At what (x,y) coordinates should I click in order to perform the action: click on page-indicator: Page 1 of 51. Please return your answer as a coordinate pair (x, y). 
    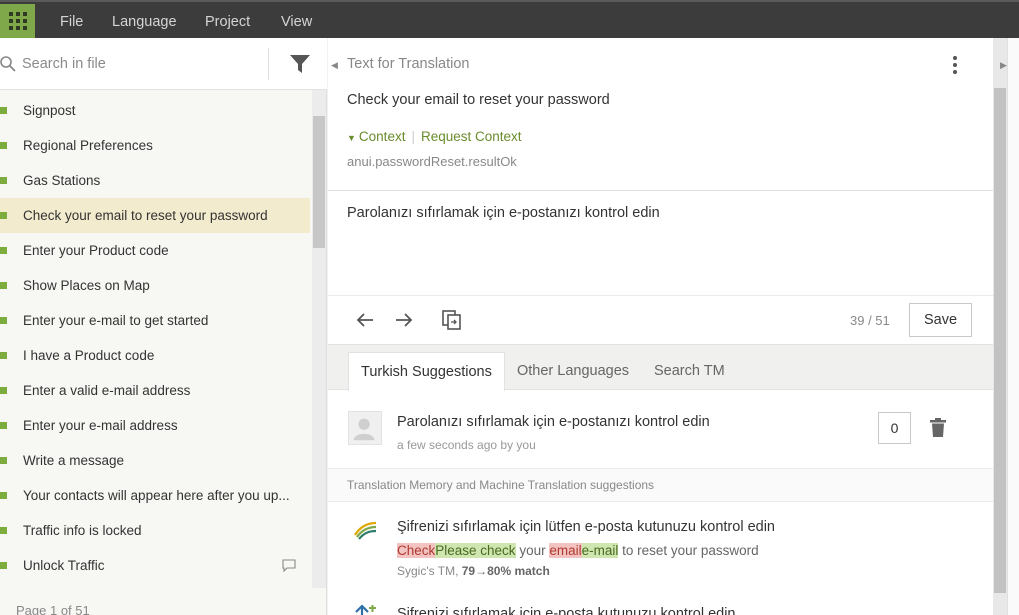
    Looking at the image, I should click on (53, 609).